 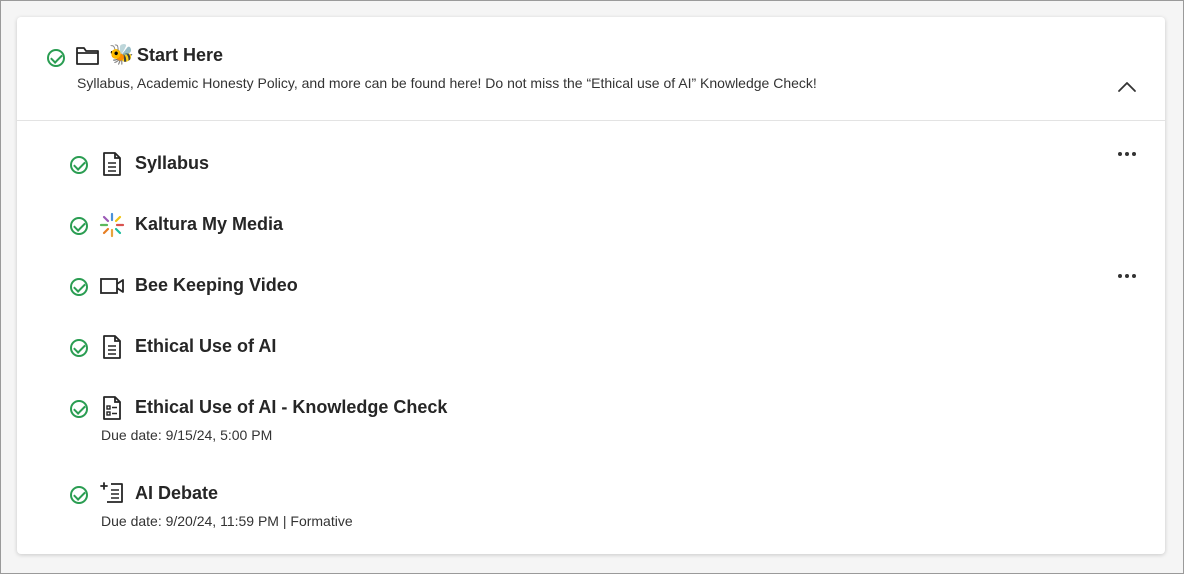 I want to click on list-item-kaltura: Kaltura My Media, so click(x=591, y=223).